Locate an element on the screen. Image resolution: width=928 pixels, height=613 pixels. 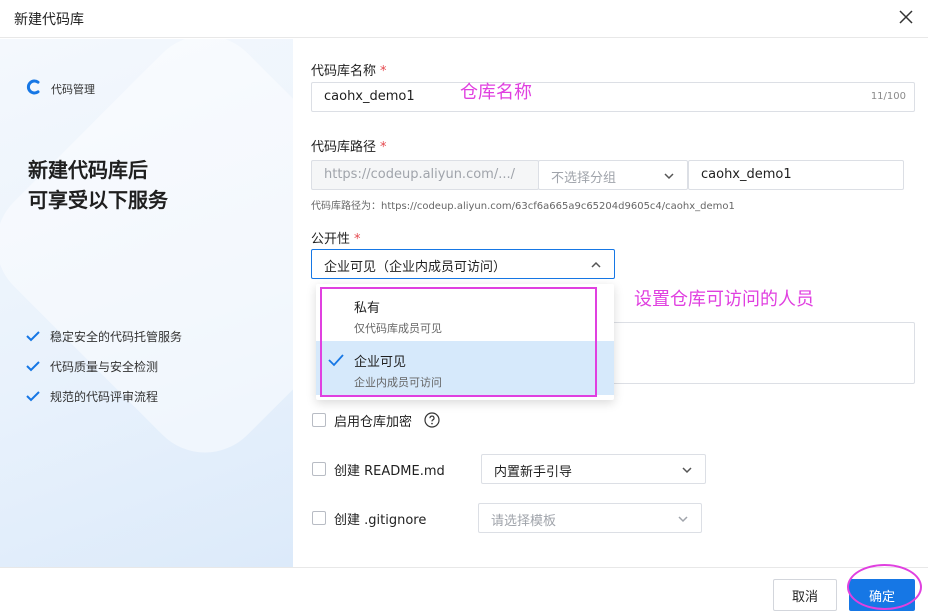
visibility-annotation: 设置仓库可访问的人员 is located at coordinates (724, 299).